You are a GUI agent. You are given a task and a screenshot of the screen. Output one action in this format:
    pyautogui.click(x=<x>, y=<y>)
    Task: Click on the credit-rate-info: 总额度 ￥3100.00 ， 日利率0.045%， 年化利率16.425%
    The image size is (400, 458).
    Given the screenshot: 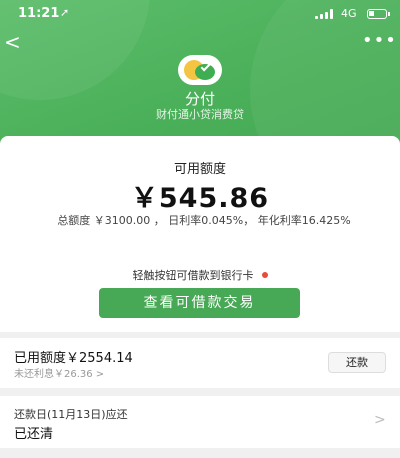 What is the action you would take?
    pyautogui.click(x=204, y=220)
    